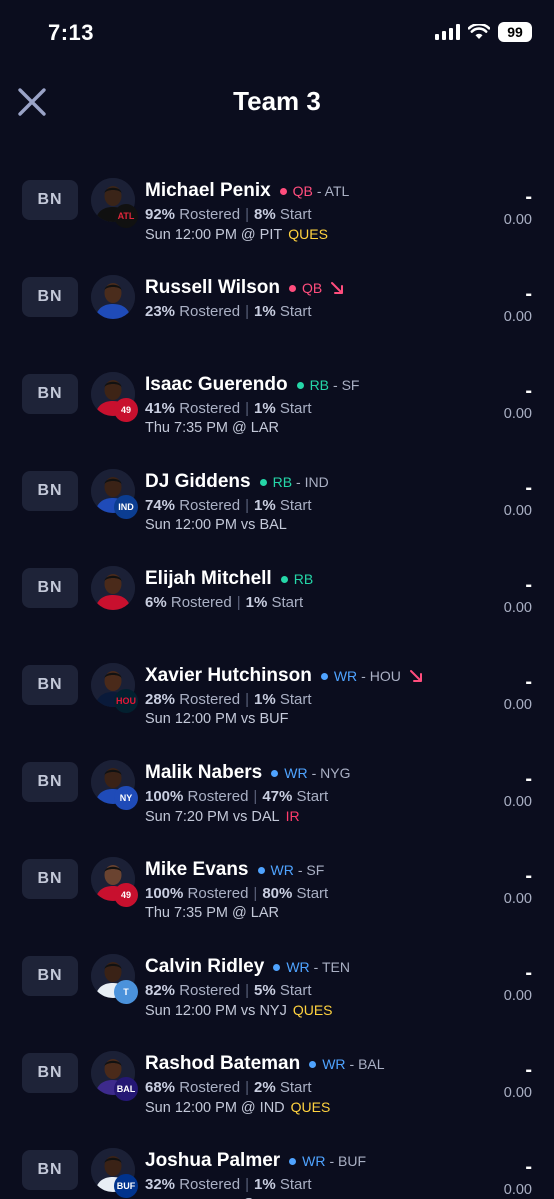 This screenshot has width=554, height=1199. What do you see at coordinates (212, 428) in the screenshot?
I see `game-time: Thu 7:35 PM @ LAR` at bounding box center [212, 428].